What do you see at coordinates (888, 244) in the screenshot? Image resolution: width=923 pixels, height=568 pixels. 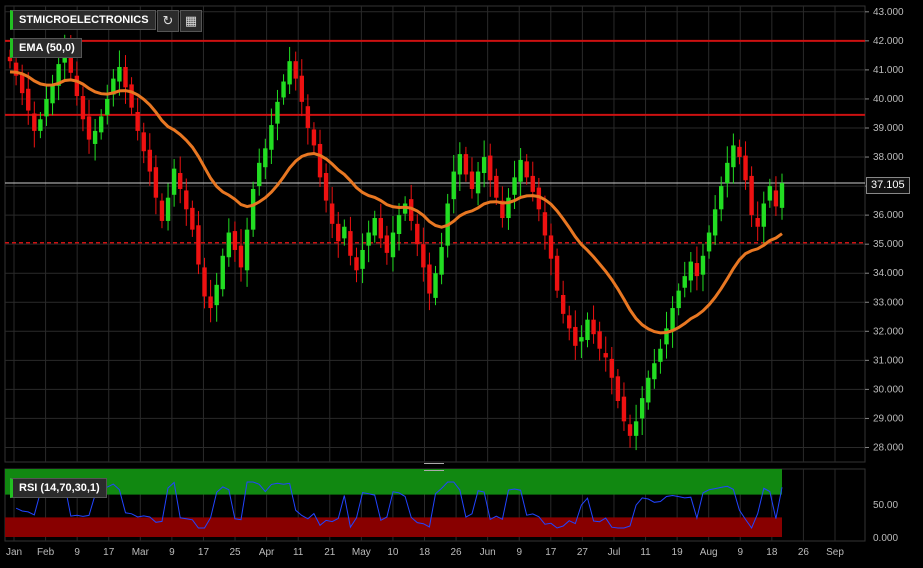 I see `y-tick-label: 35.000` at bounding box center [888, 244].